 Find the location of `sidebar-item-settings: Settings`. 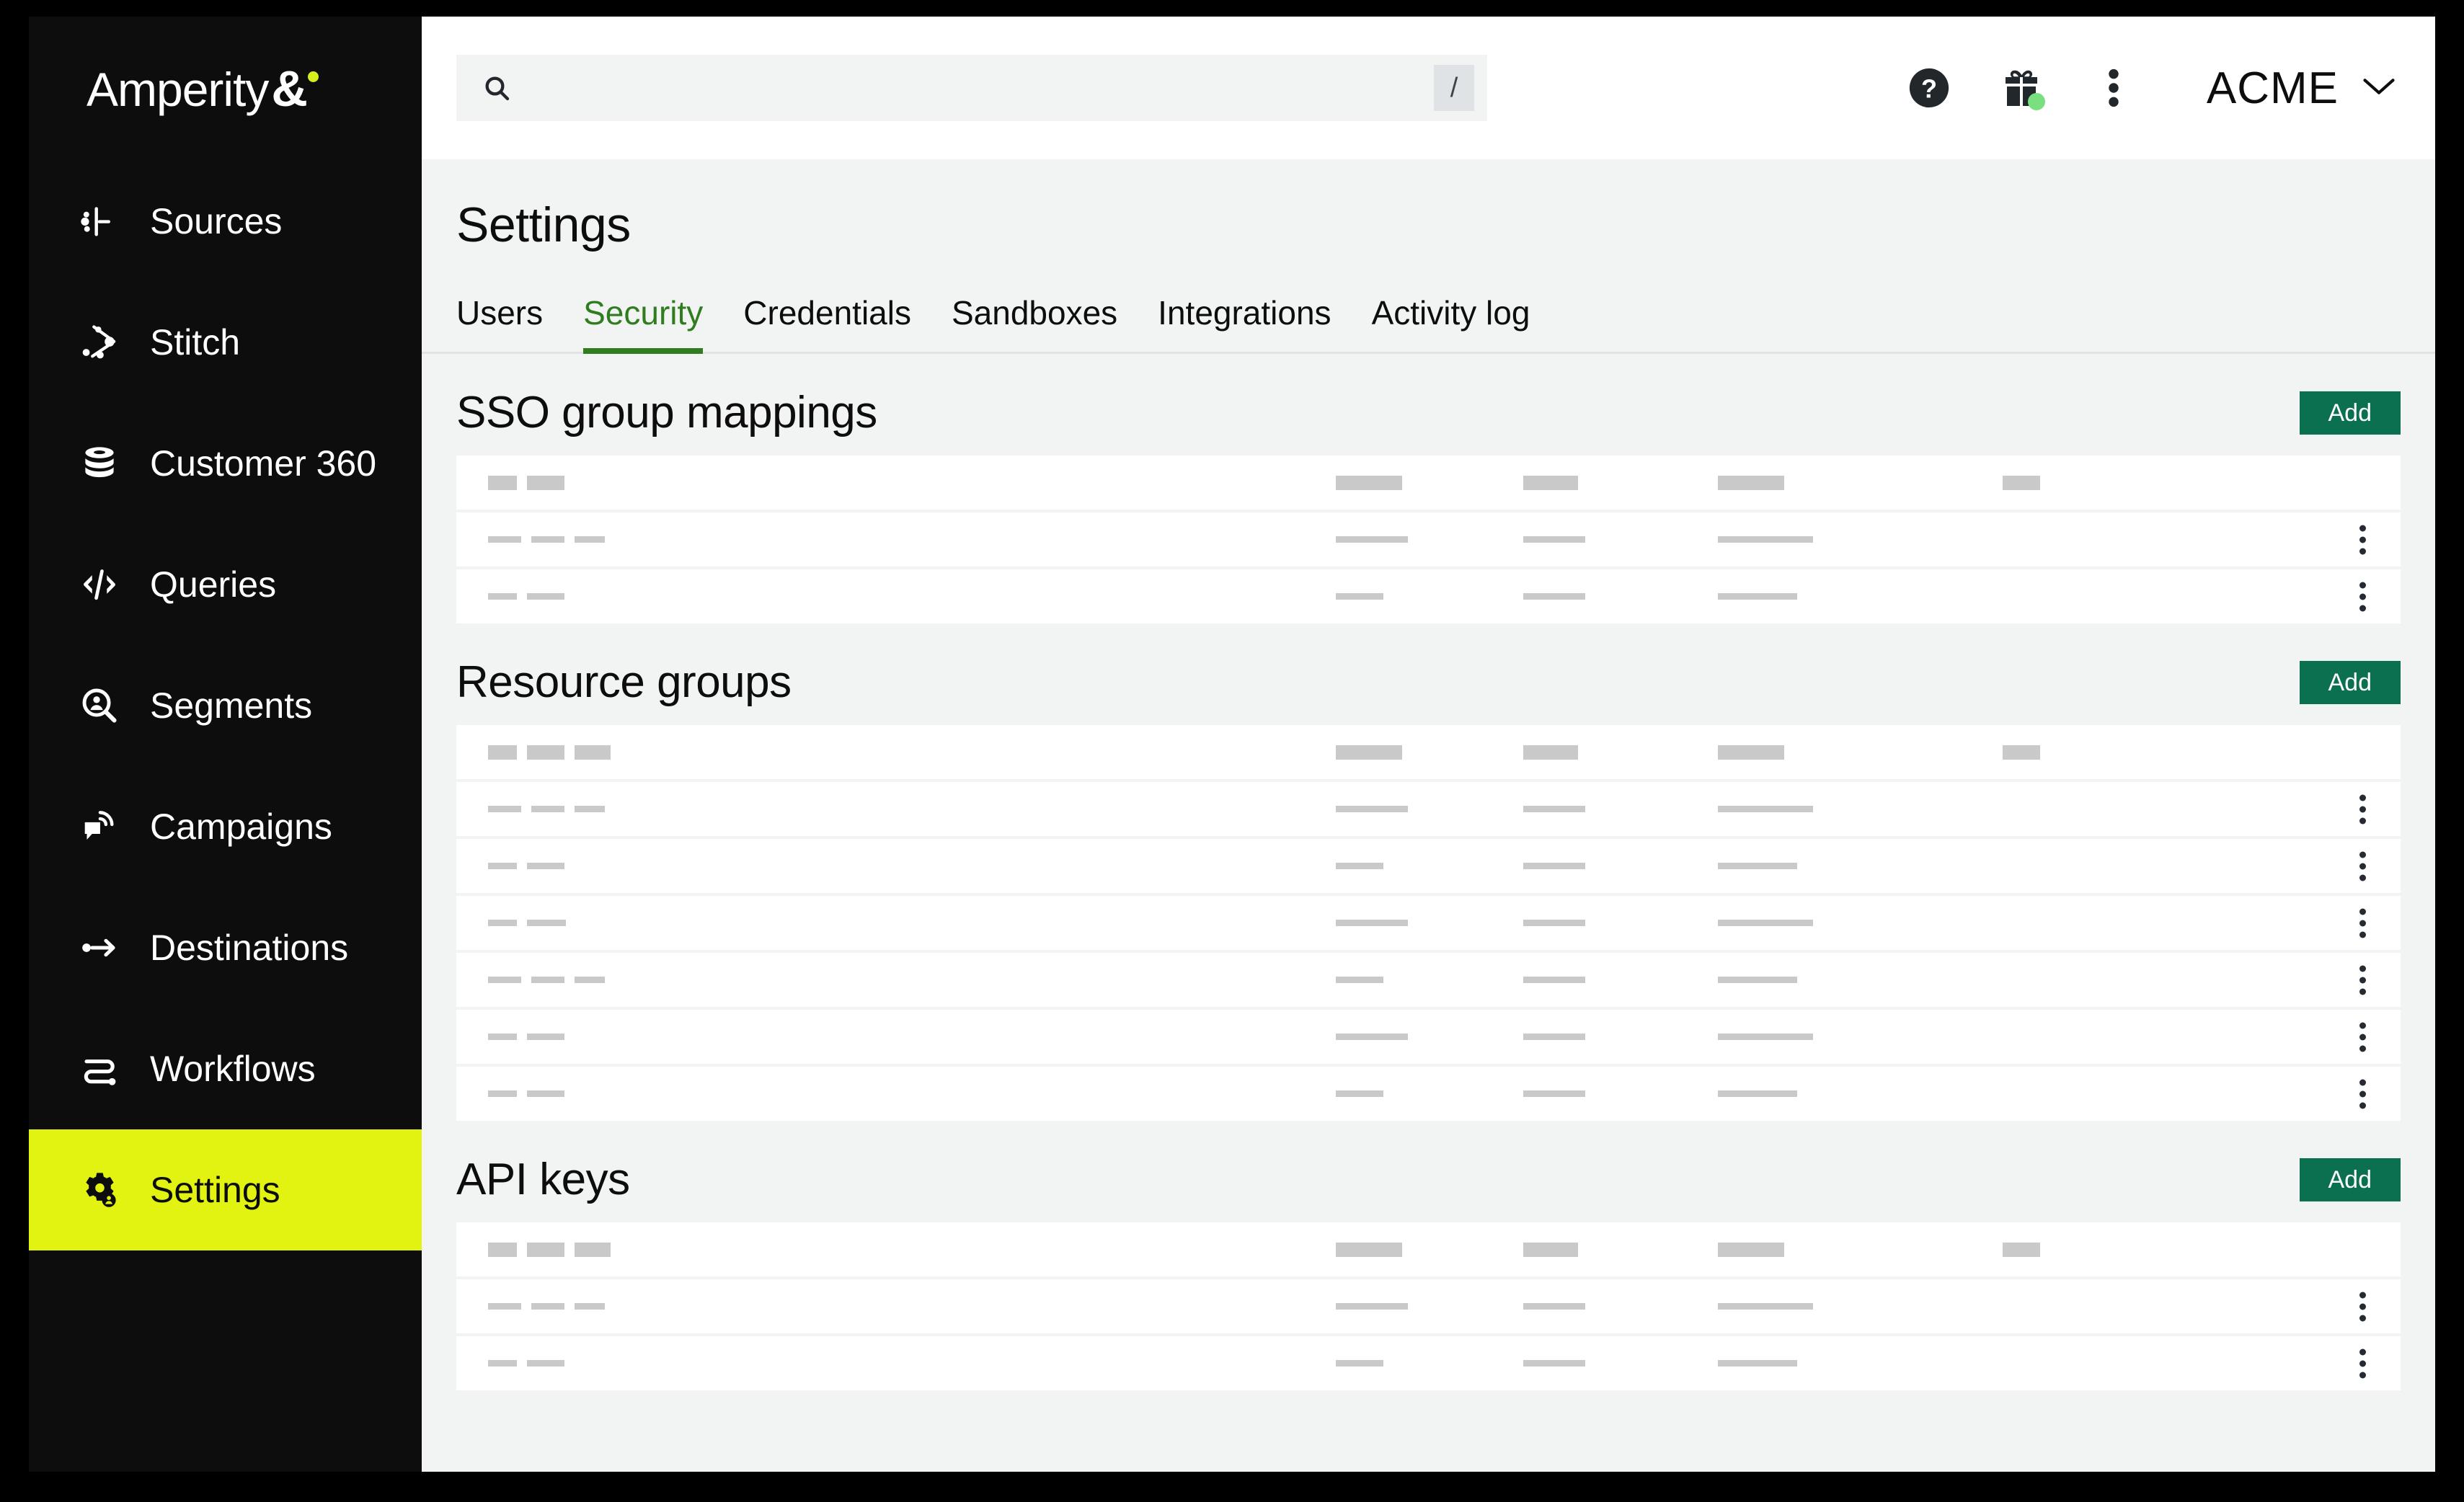

sidebar-item-settings: Settings is located at coordinates (226, 1189).